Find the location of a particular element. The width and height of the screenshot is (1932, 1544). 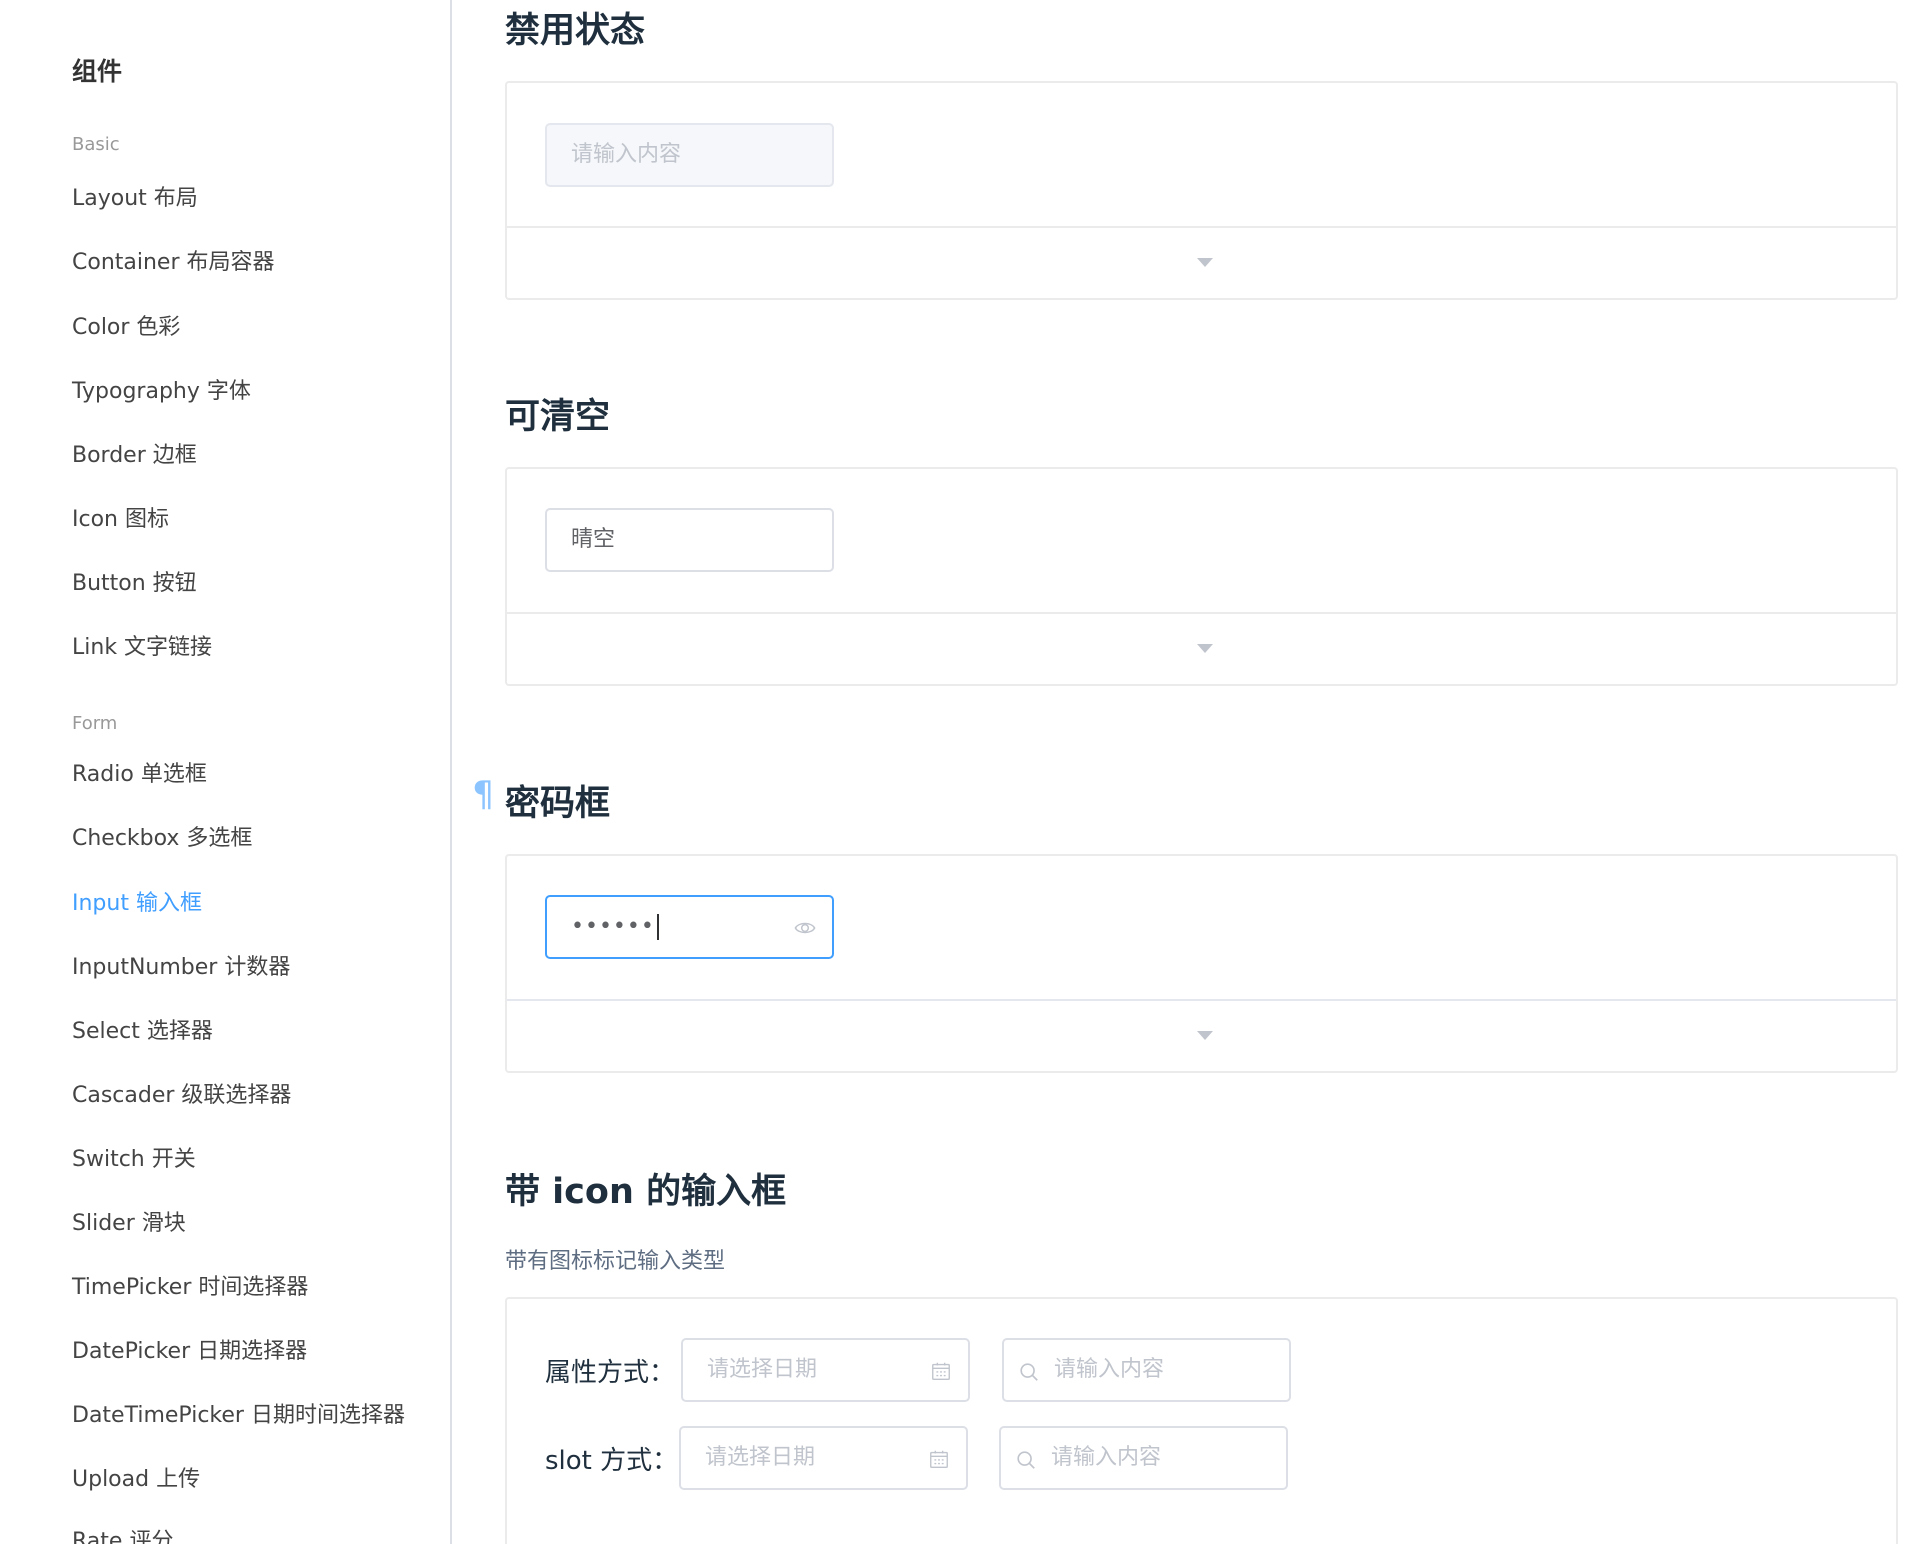

demo-source: •••••• is located at coordinates (1201, 928).